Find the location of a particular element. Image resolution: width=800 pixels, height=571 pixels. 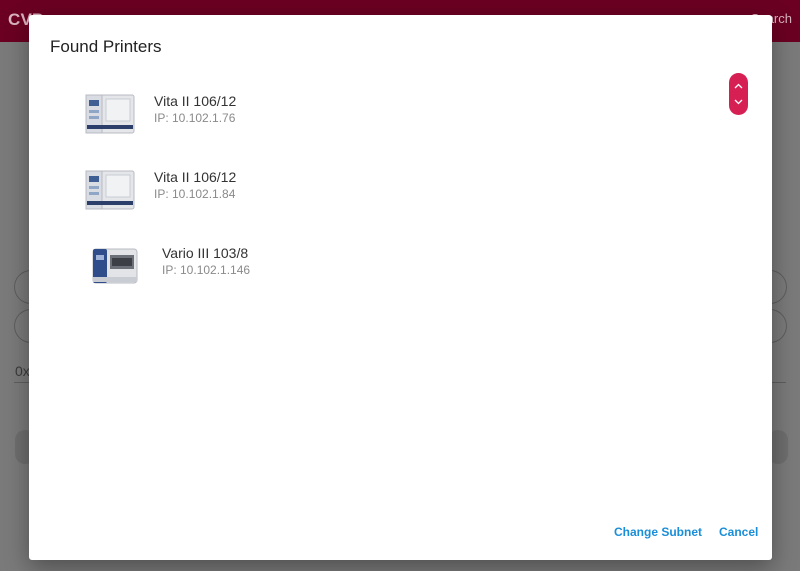

printer-ip: IP: 10.102.1.146 is located at coordinates (206, 270).